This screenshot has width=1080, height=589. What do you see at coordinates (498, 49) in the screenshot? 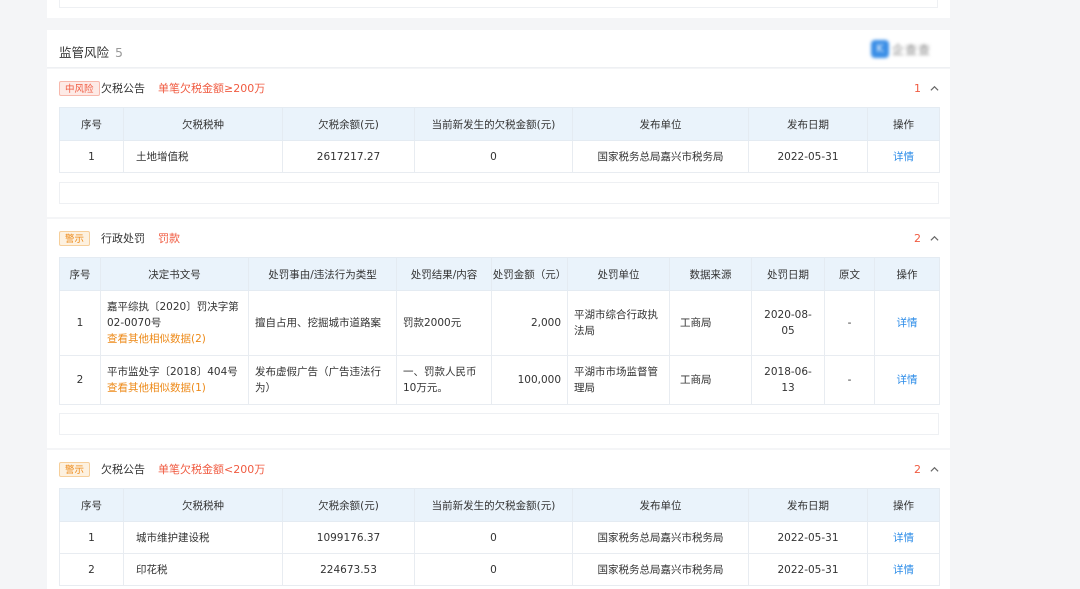
I see `section-header: 监管风险 5 K 企查查` at bounding box center [498, 49].